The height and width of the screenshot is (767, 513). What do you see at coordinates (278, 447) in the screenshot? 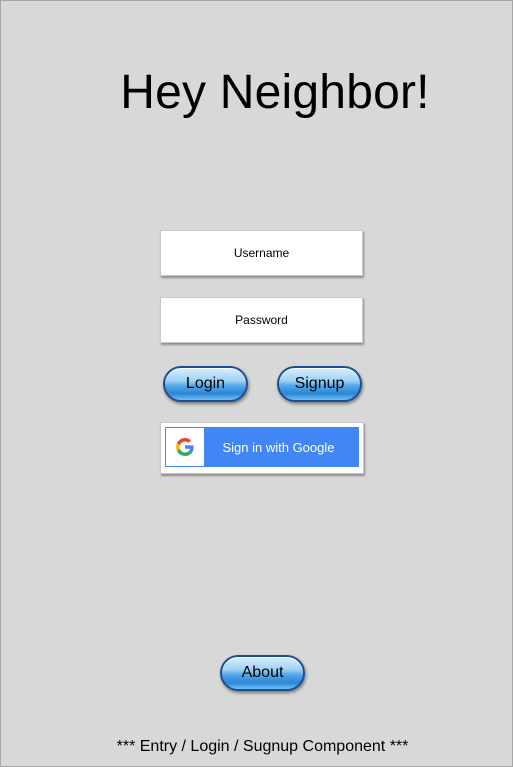
I see `google-signin-label: Sign in with Google` at bounding box center [278, 447].